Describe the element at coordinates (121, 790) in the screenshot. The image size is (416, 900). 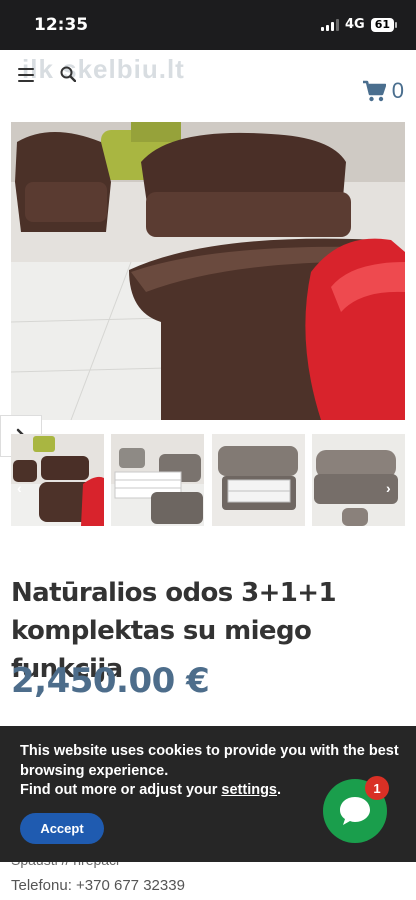
I see `cookie-line-2-prefix: Find out more or adjust your` at that location.